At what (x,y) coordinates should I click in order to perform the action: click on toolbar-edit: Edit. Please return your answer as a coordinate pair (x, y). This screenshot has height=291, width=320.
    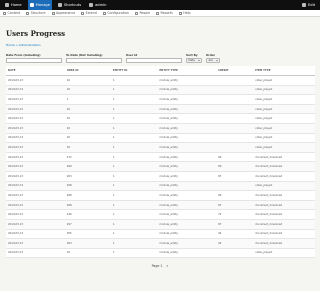
    Looking at the image, I should click on (308, 5).